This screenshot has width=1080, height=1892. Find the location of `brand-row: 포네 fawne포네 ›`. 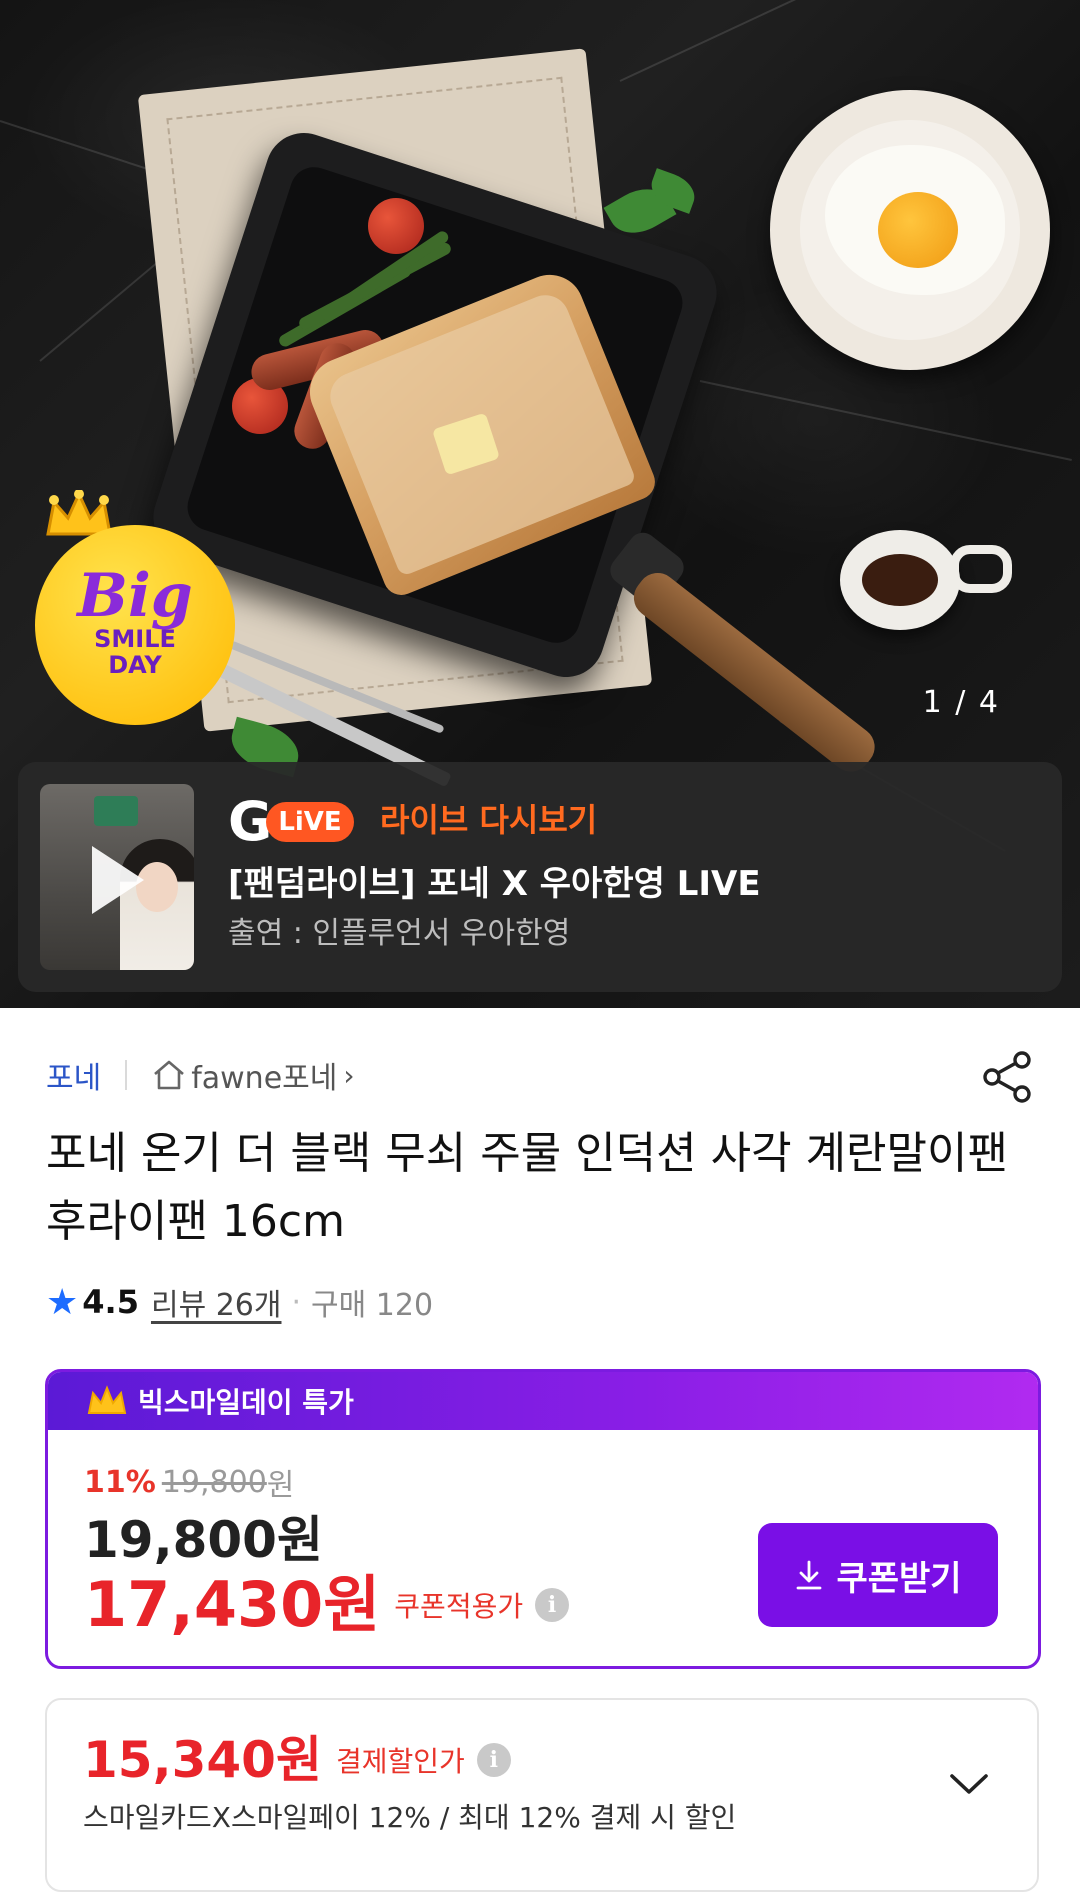

brand-row: 포네 fawne포네 › is located at coordinates (200, 1075).